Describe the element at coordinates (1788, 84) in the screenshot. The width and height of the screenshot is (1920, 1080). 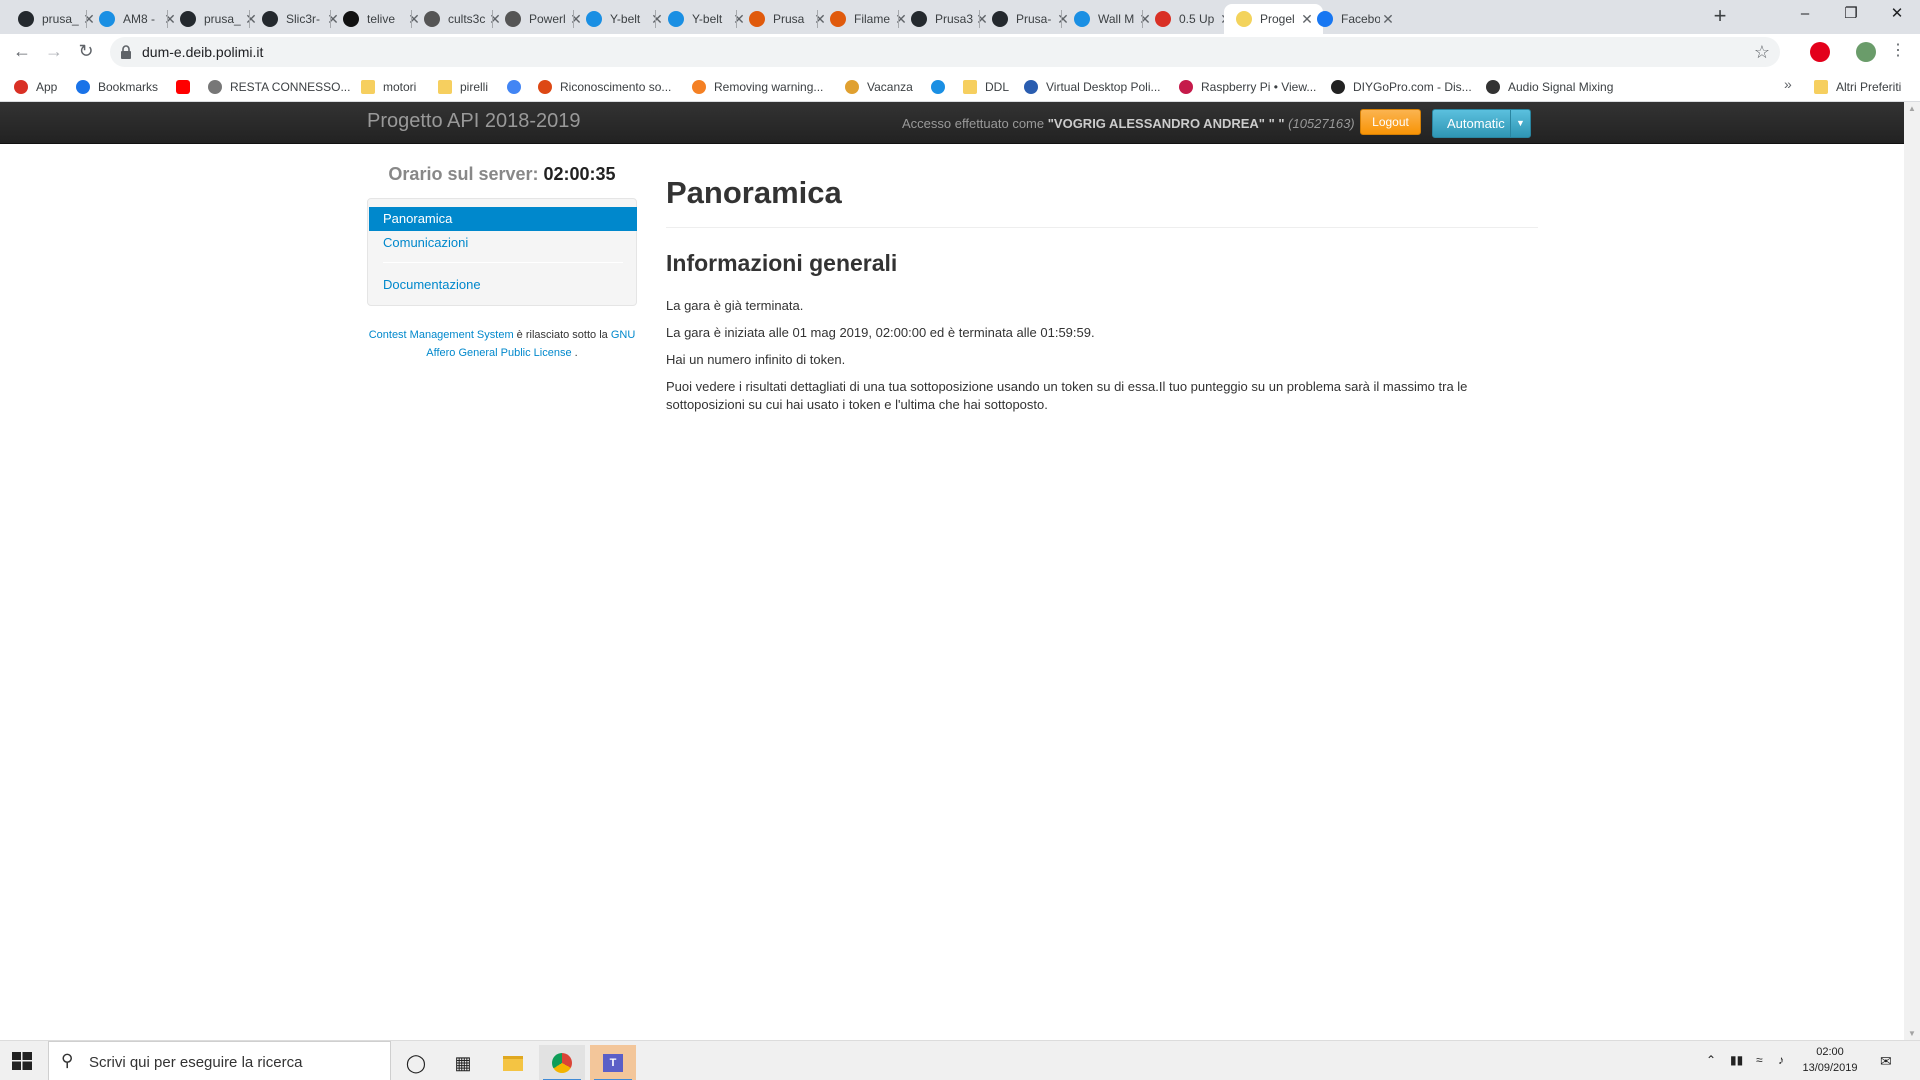
I see `more-bookmarks-chevron-icon: »` at that location.